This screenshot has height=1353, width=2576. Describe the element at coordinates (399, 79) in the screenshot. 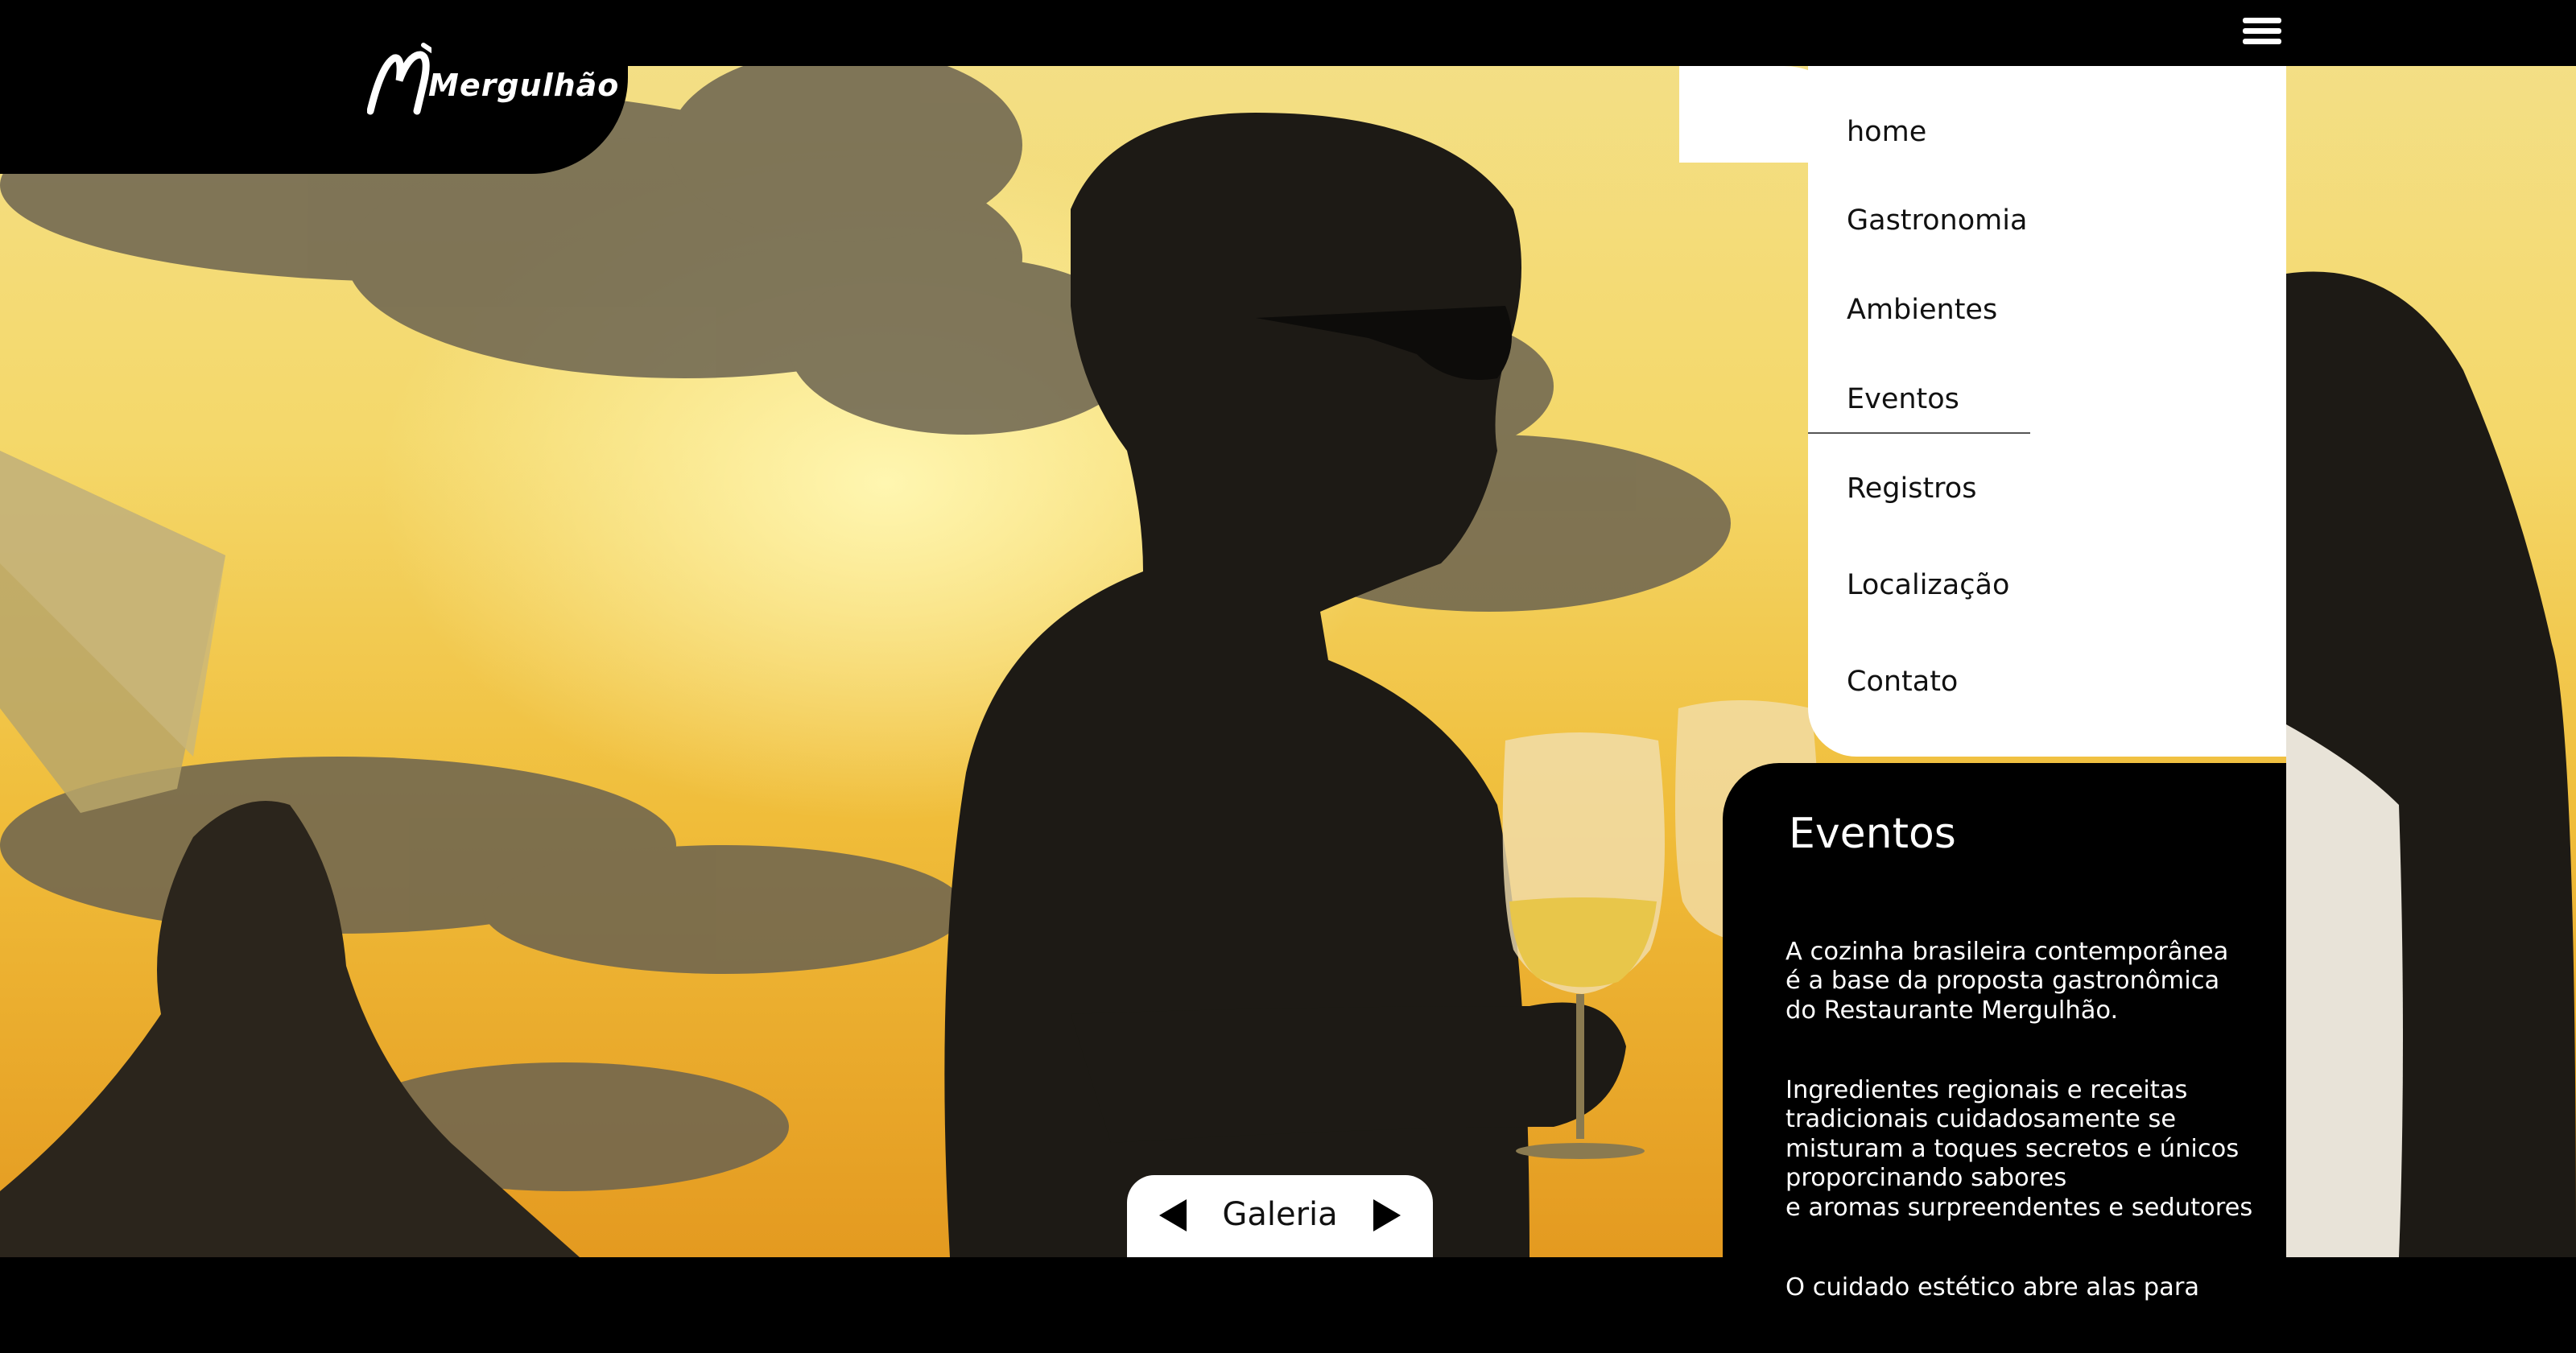

I see `logo-m-icon` at that location.